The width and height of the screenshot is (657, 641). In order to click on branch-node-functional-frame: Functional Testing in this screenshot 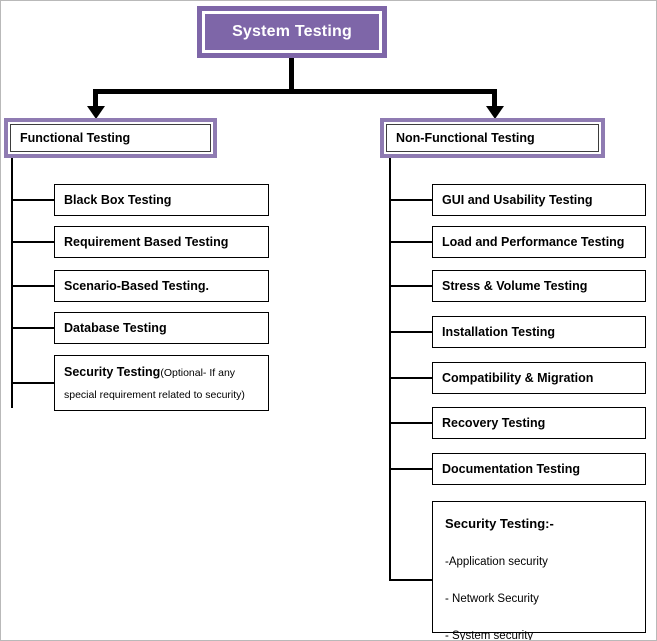, I will do `click(110, 138)`.